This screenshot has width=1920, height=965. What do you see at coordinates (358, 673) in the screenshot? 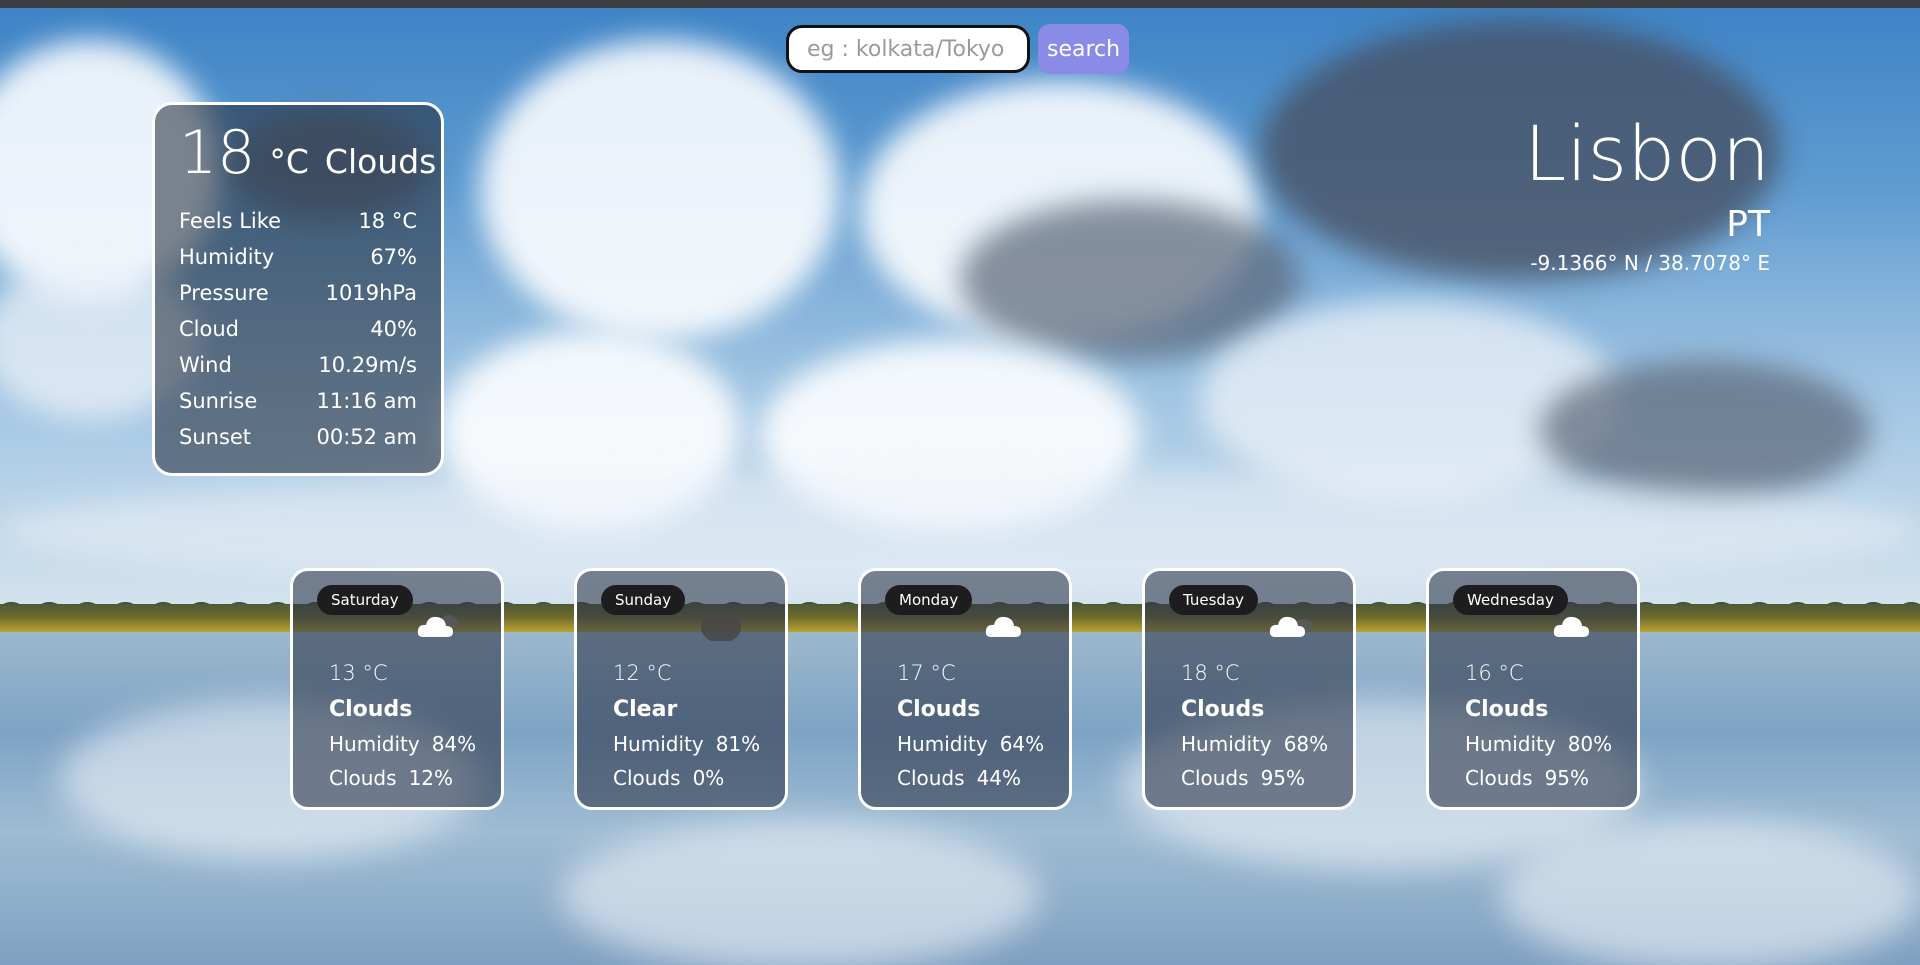
I see `forecast-temperature: 13 °C` at bounding box center [358, 673].